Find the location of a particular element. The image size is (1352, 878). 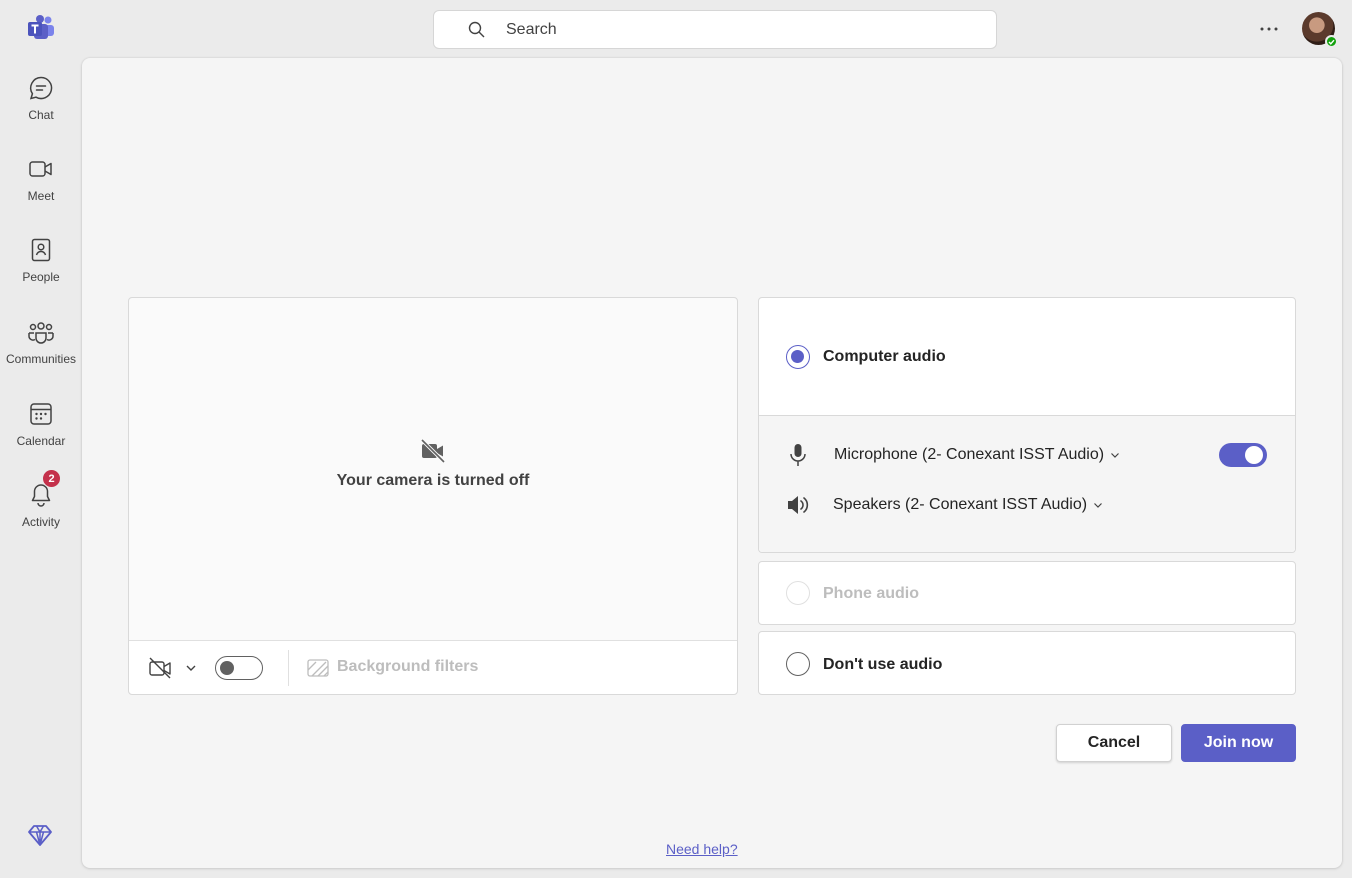

speakers-dropdown: Speakers (2- Conexant ISST Audio) is located at coordinates (968, 505).